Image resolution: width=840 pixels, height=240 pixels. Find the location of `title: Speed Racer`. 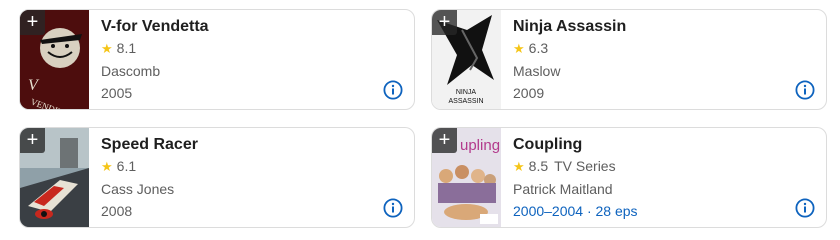

title: Speed Racer is located at coordinates (237, 145).